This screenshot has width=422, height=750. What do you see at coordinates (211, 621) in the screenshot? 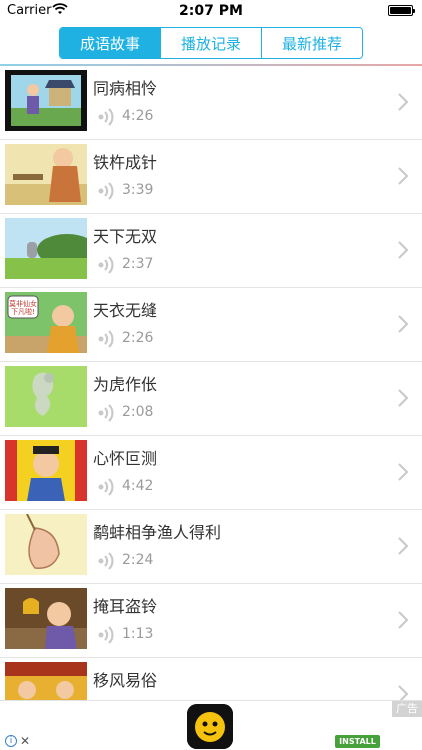
I see `list-item: 掩耳盗铃 1:13` at bounding box center [211, 621].